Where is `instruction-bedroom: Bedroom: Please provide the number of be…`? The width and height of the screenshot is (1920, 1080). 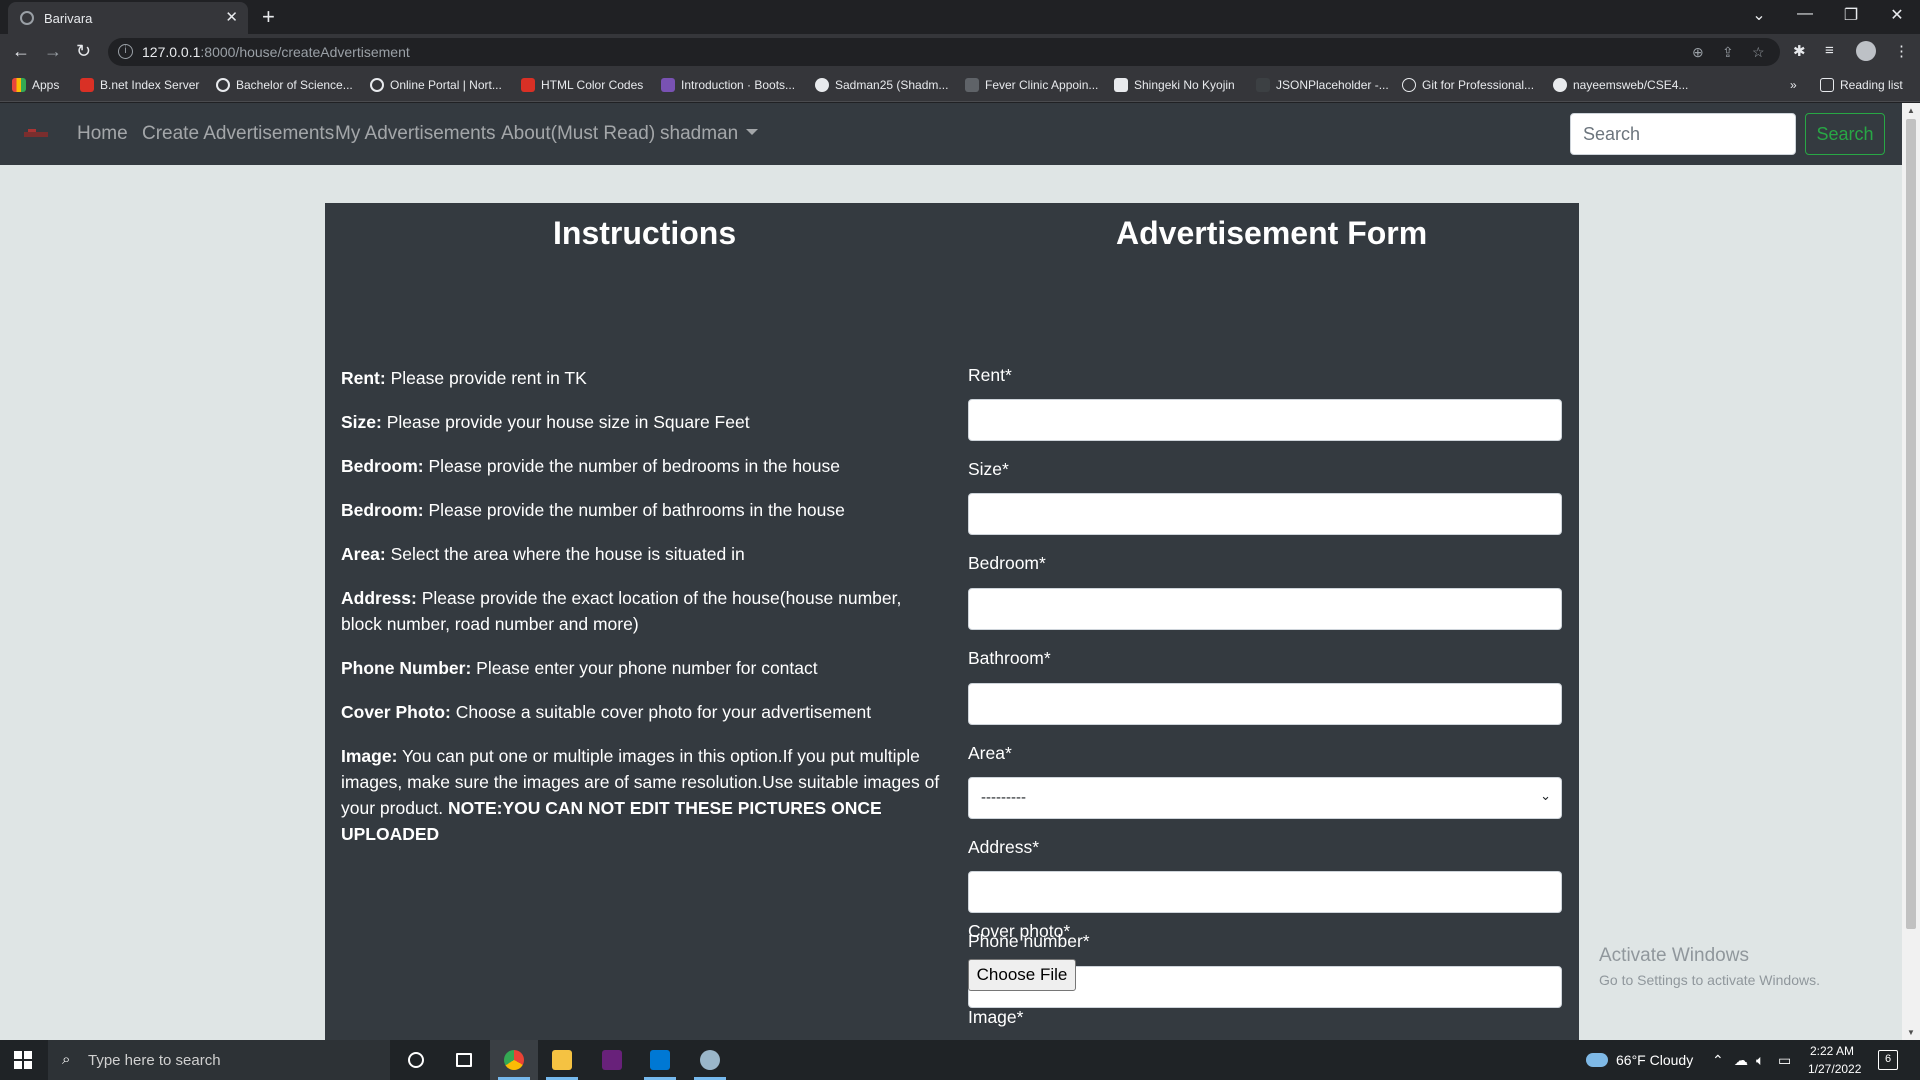
instruction-bedroom: Bedroom: Please provide the number of be… is located at coordinates (591, 466).